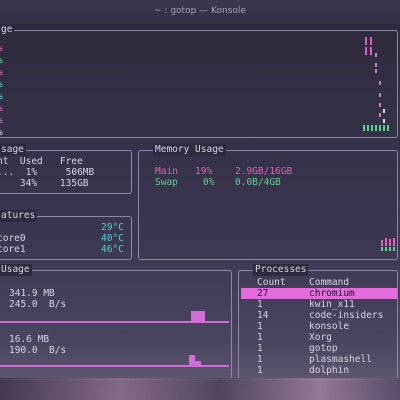 This screenshot has height=400, width=400. What do you see at coordinates (66, 235) in the screenshot?
I see `temperatures-panel: atures 29°C core0 40°C core1 46°C` at bounding box center [66, 235].